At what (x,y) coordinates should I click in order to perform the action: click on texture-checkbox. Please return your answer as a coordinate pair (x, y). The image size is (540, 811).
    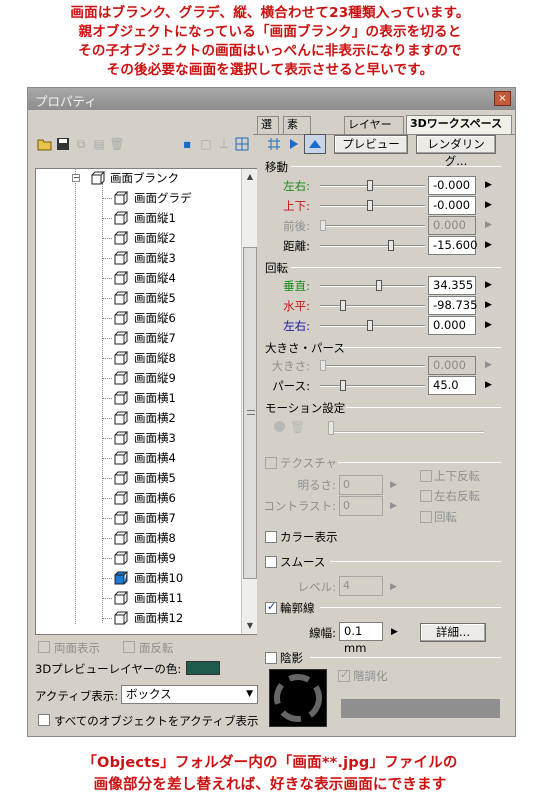
    Looking at the image, I should click on (271, 463).